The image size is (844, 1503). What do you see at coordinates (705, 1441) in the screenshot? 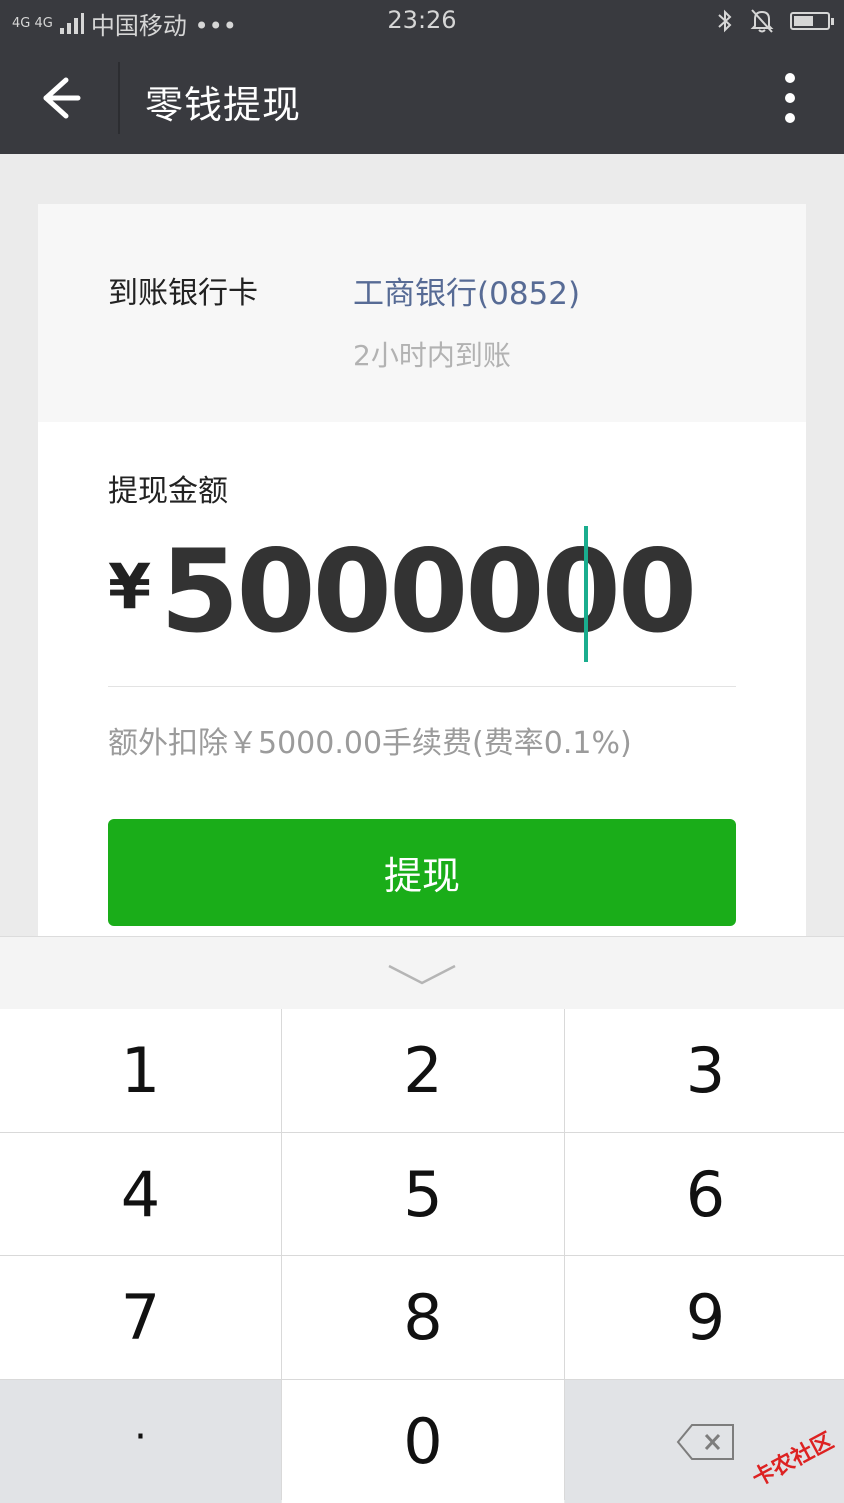
I see `backspace-icon` at bounding box center [705, 1441].